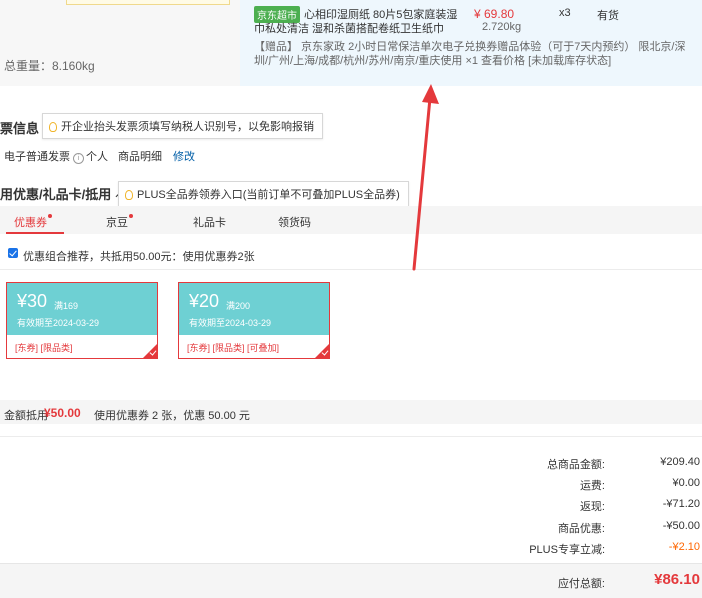 Image resolution: width=702 pixels, height=598 pixels. Describe the element at coordinates (680, 462) in the screenshot. I see `total-goods-value: ¥209.40` at that location.